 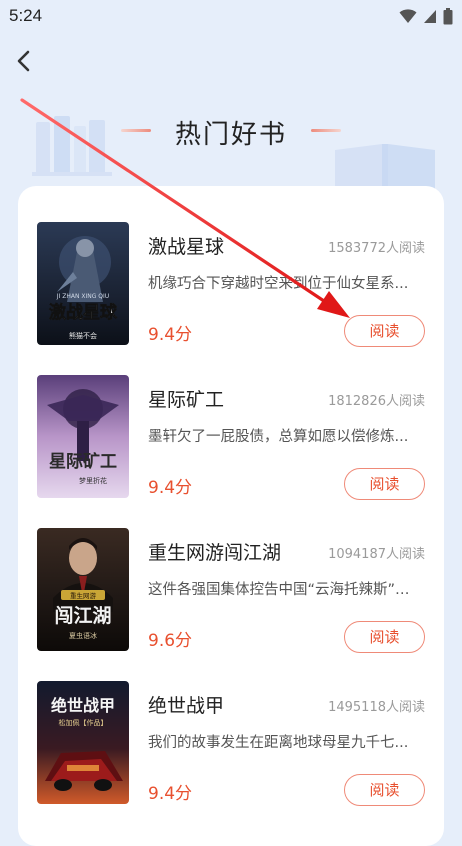 I want to click on signal-icon, so click(x=430, y=16).